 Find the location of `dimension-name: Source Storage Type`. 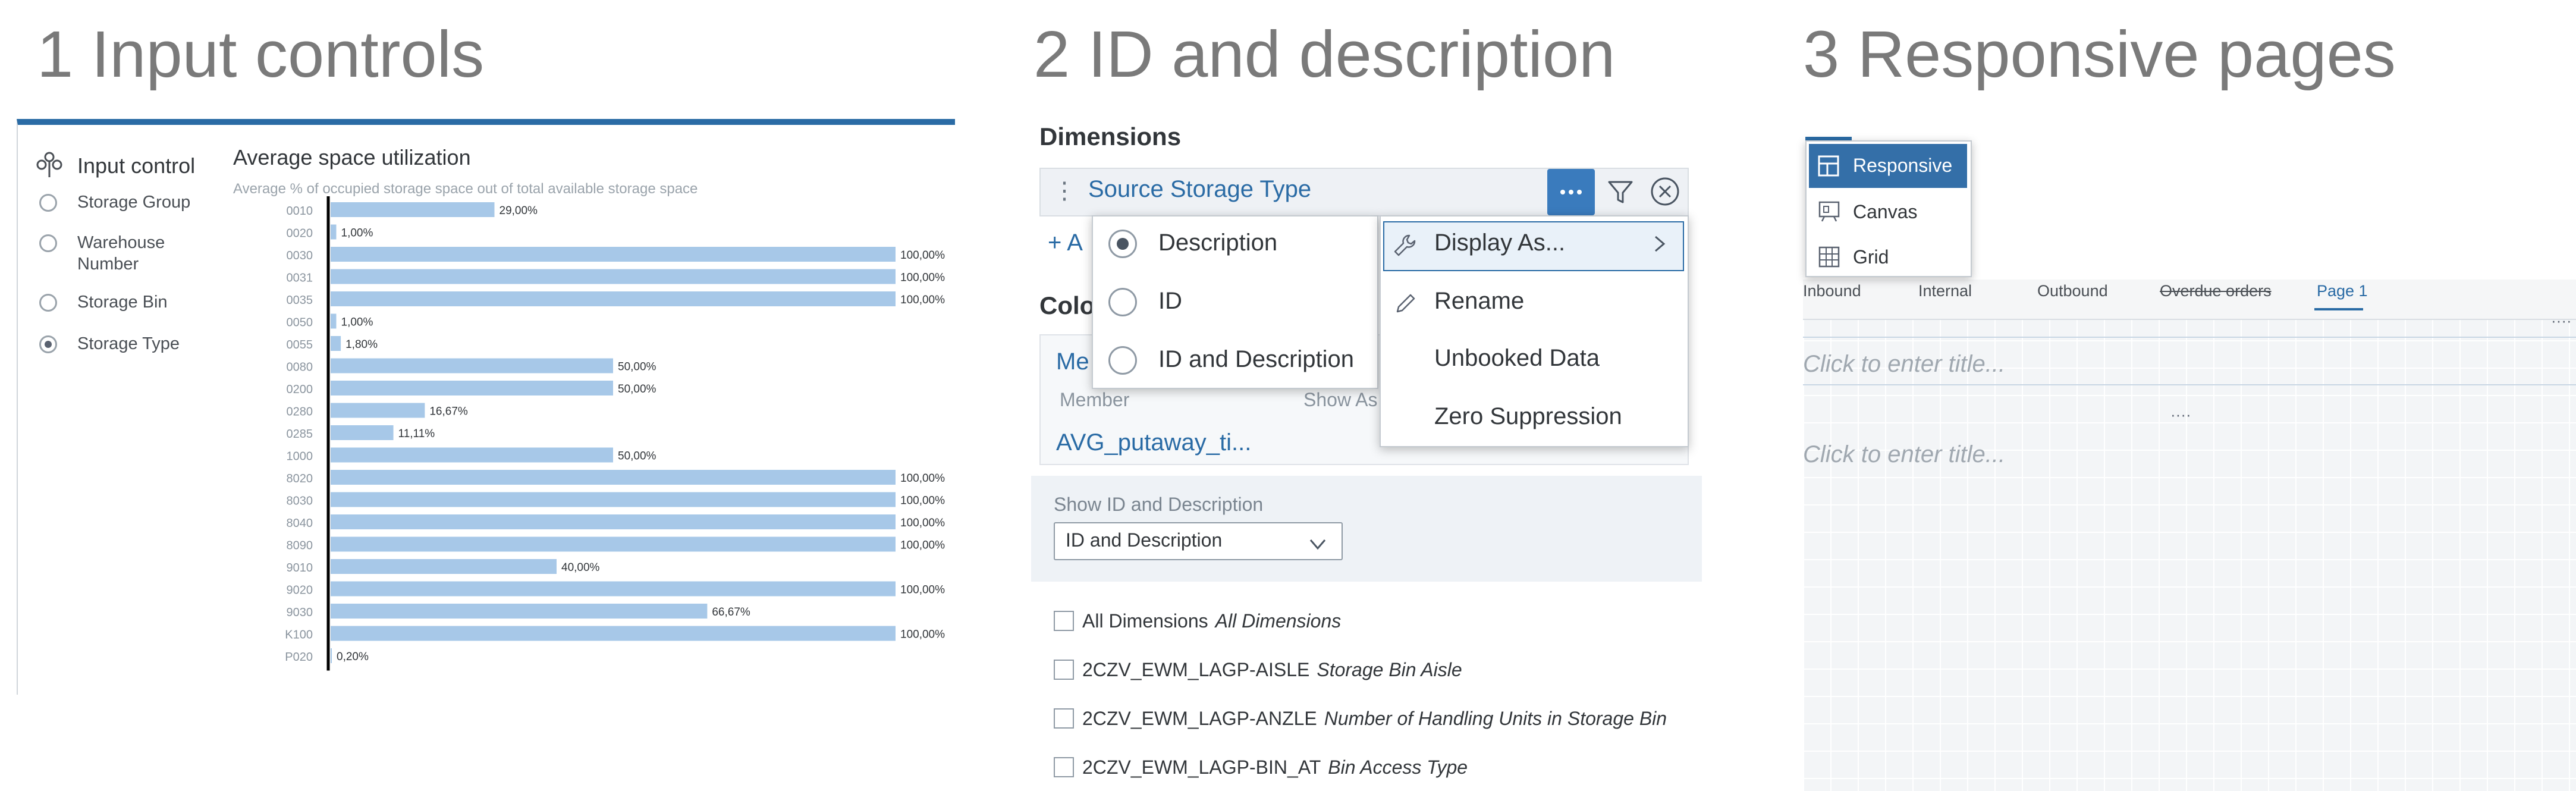

dimension-name: Source Storage Type is located at coordinates (1199, 189).